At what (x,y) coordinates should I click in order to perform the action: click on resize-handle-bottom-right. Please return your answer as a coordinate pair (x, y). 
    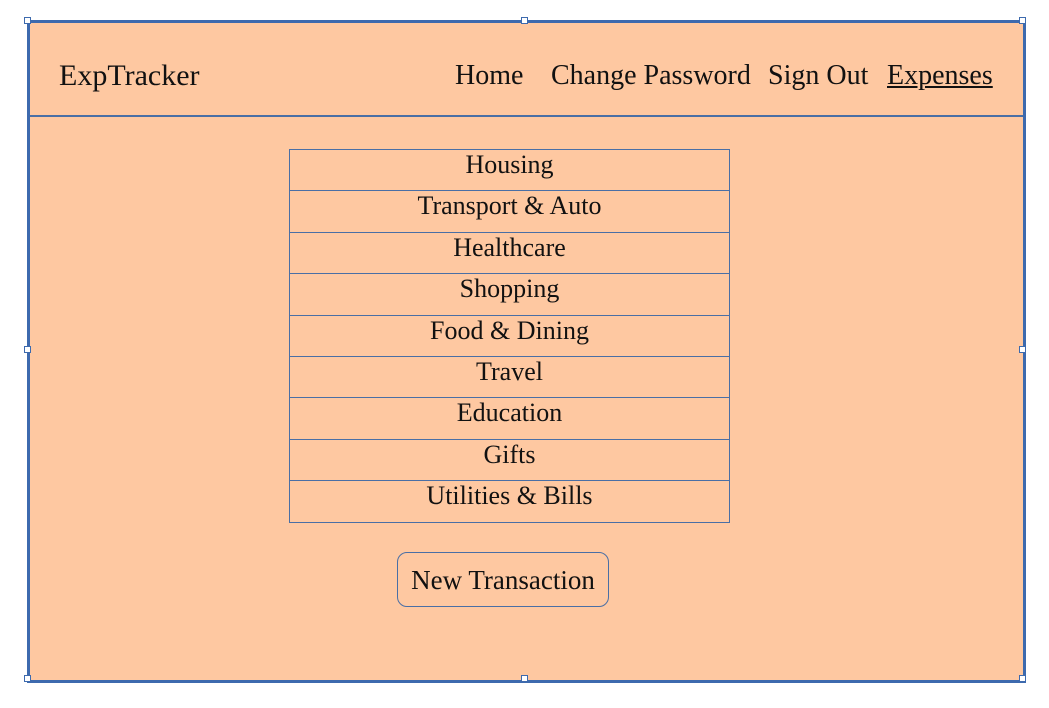
    Looking at the image, I should click on (1022, 678).